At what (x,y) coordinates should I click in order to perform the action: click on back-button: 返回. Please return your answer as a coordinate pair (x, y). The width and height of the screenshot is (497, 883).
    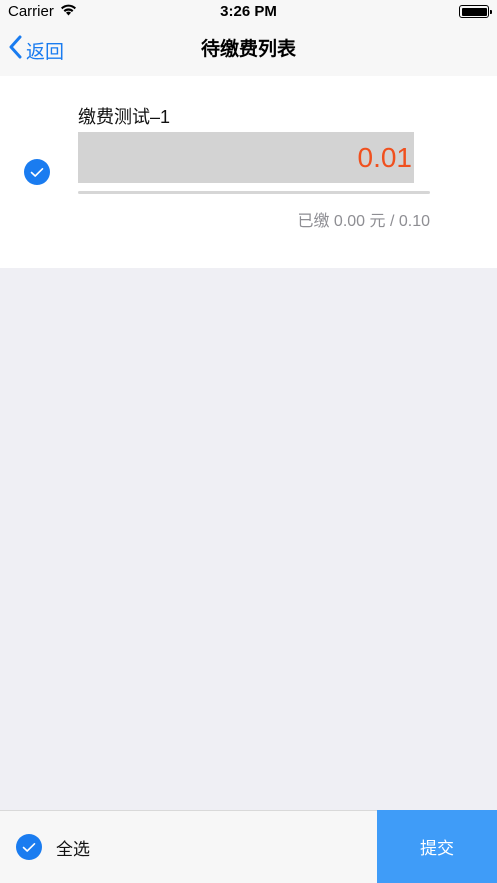
    Looking at the image, I should click on (36, 50).